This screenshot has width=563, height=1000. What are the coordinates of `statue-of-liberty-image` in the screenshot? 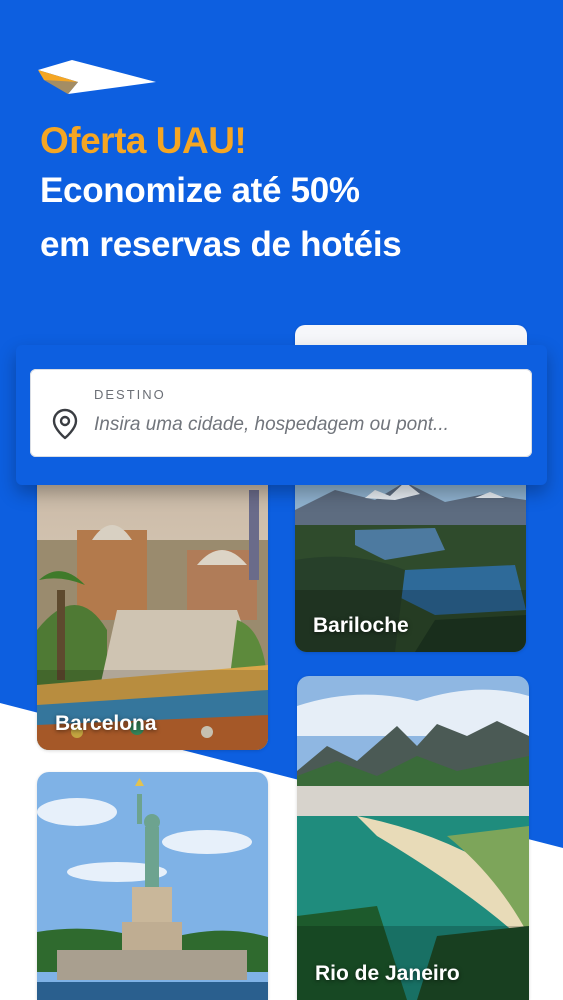 It's located at (152, 886).